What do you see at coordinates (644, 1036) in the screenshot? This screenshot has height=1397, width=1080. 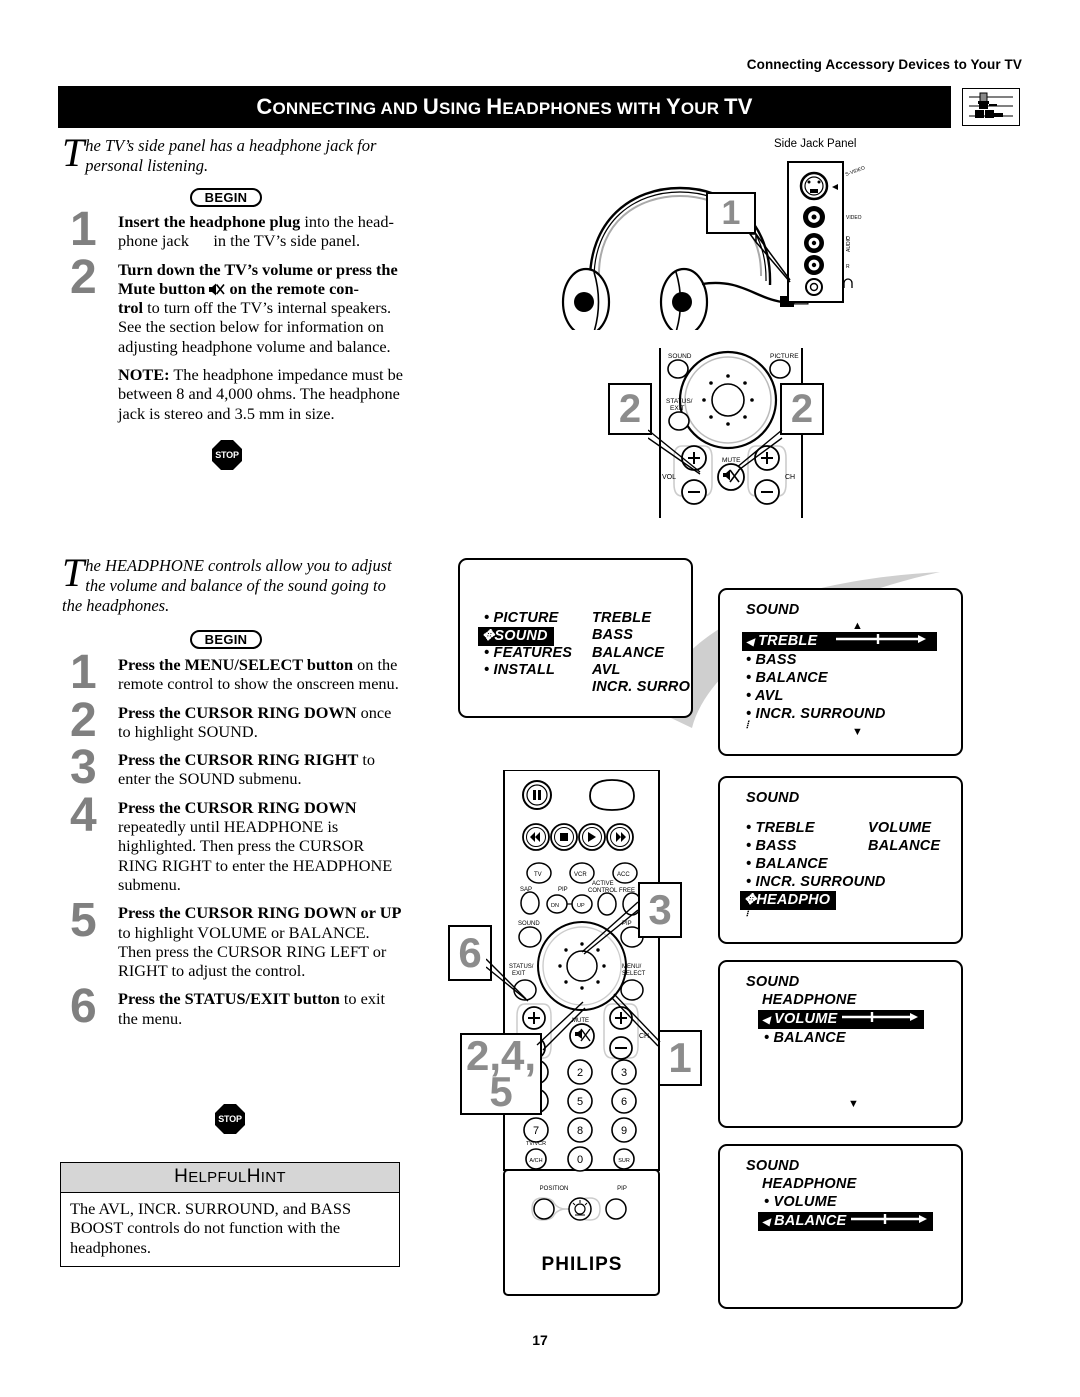 I see `svg-text: CH` at bounding box center [644, 1036].